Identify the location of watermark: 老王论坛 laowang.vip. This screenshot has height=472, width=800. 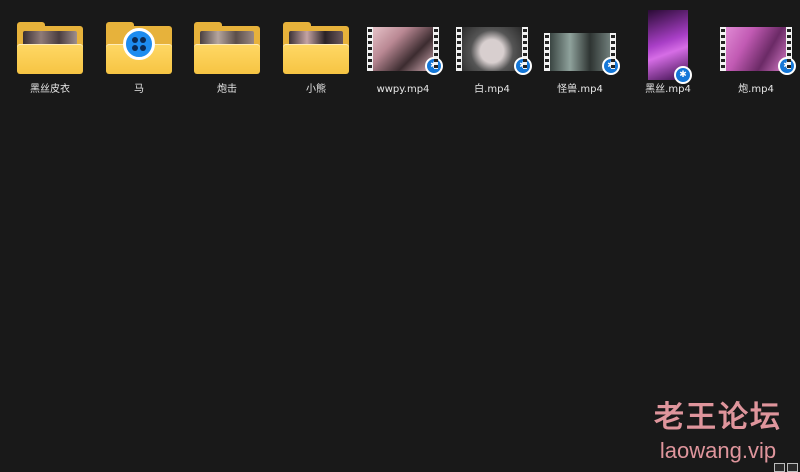
(718, 428).